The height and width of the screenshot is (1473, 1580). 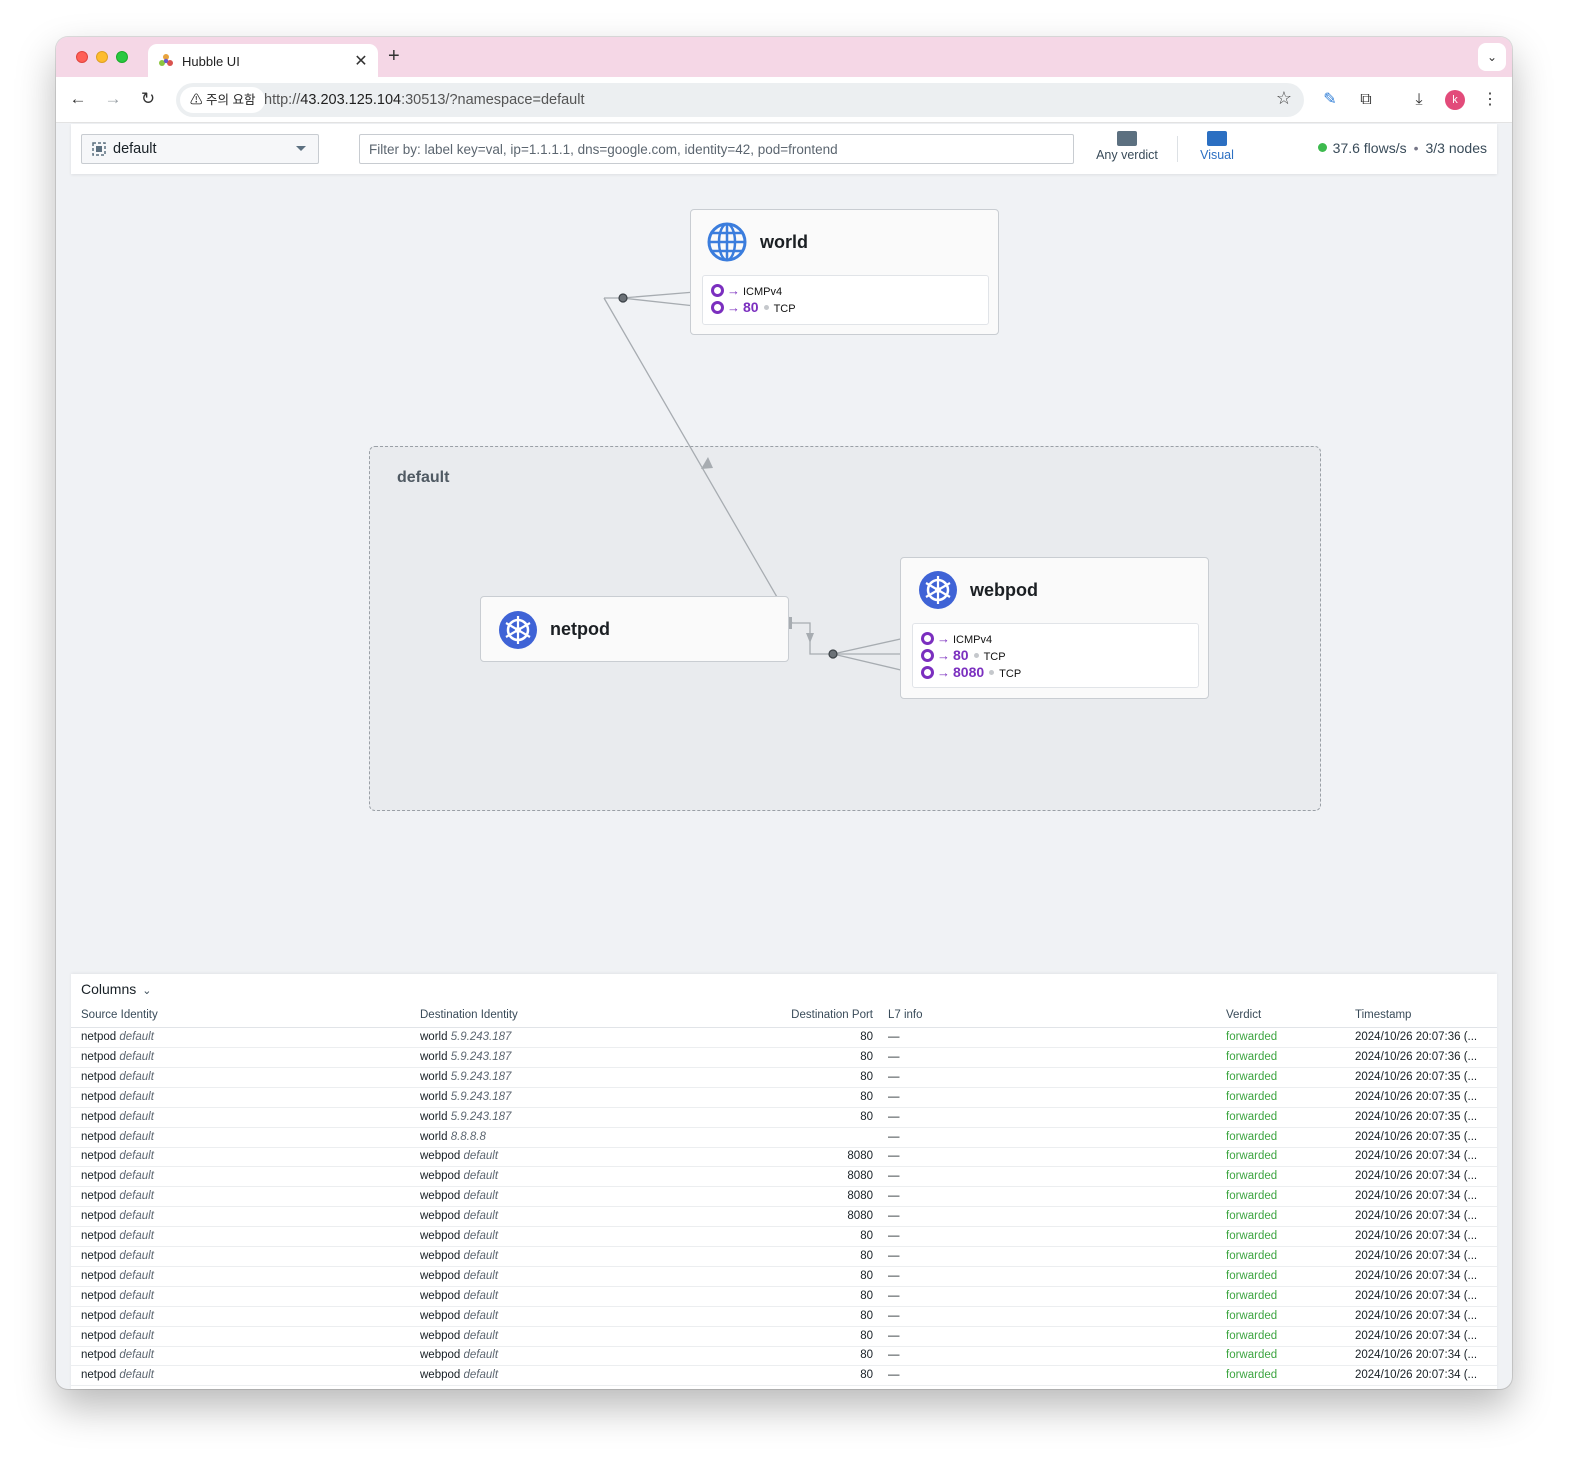 I want to click on nodes-count: 3/3 nodes, so click(x=1456, y=148).